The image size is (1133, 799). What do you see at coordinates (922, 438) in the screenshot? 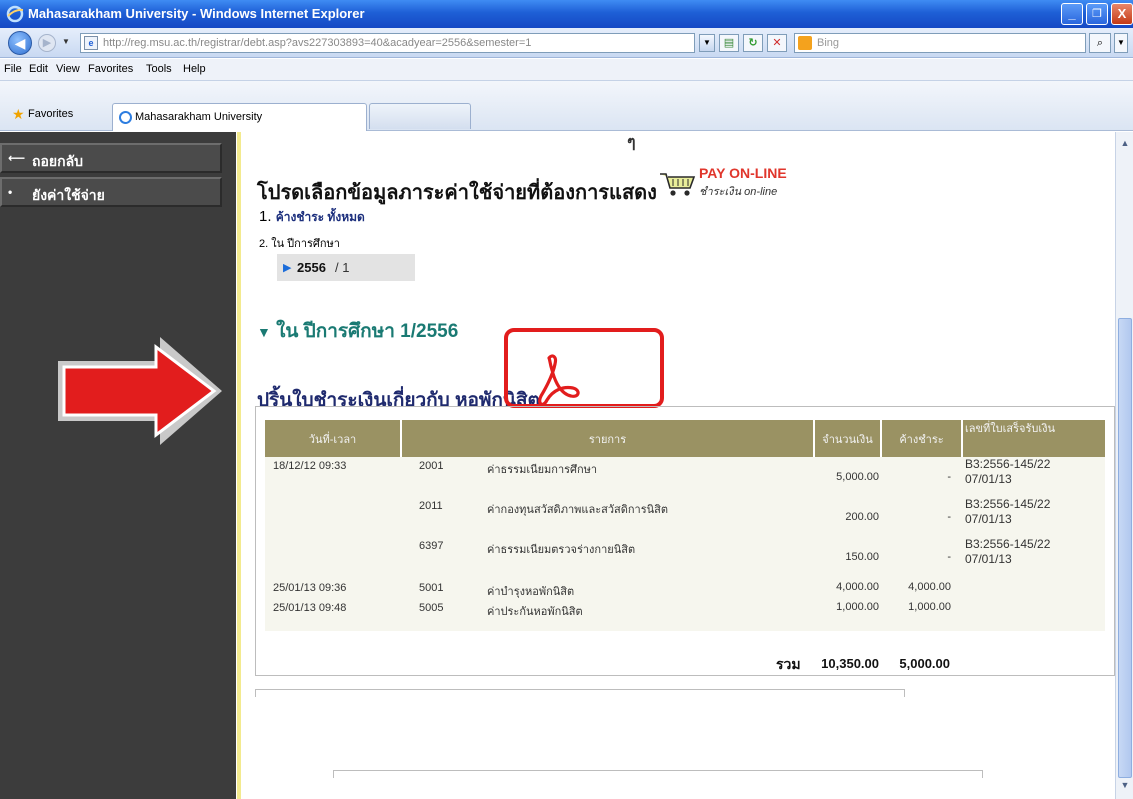
I see `column-header-outstanding: ค้างชำระ` at bounding box center [922, 438].